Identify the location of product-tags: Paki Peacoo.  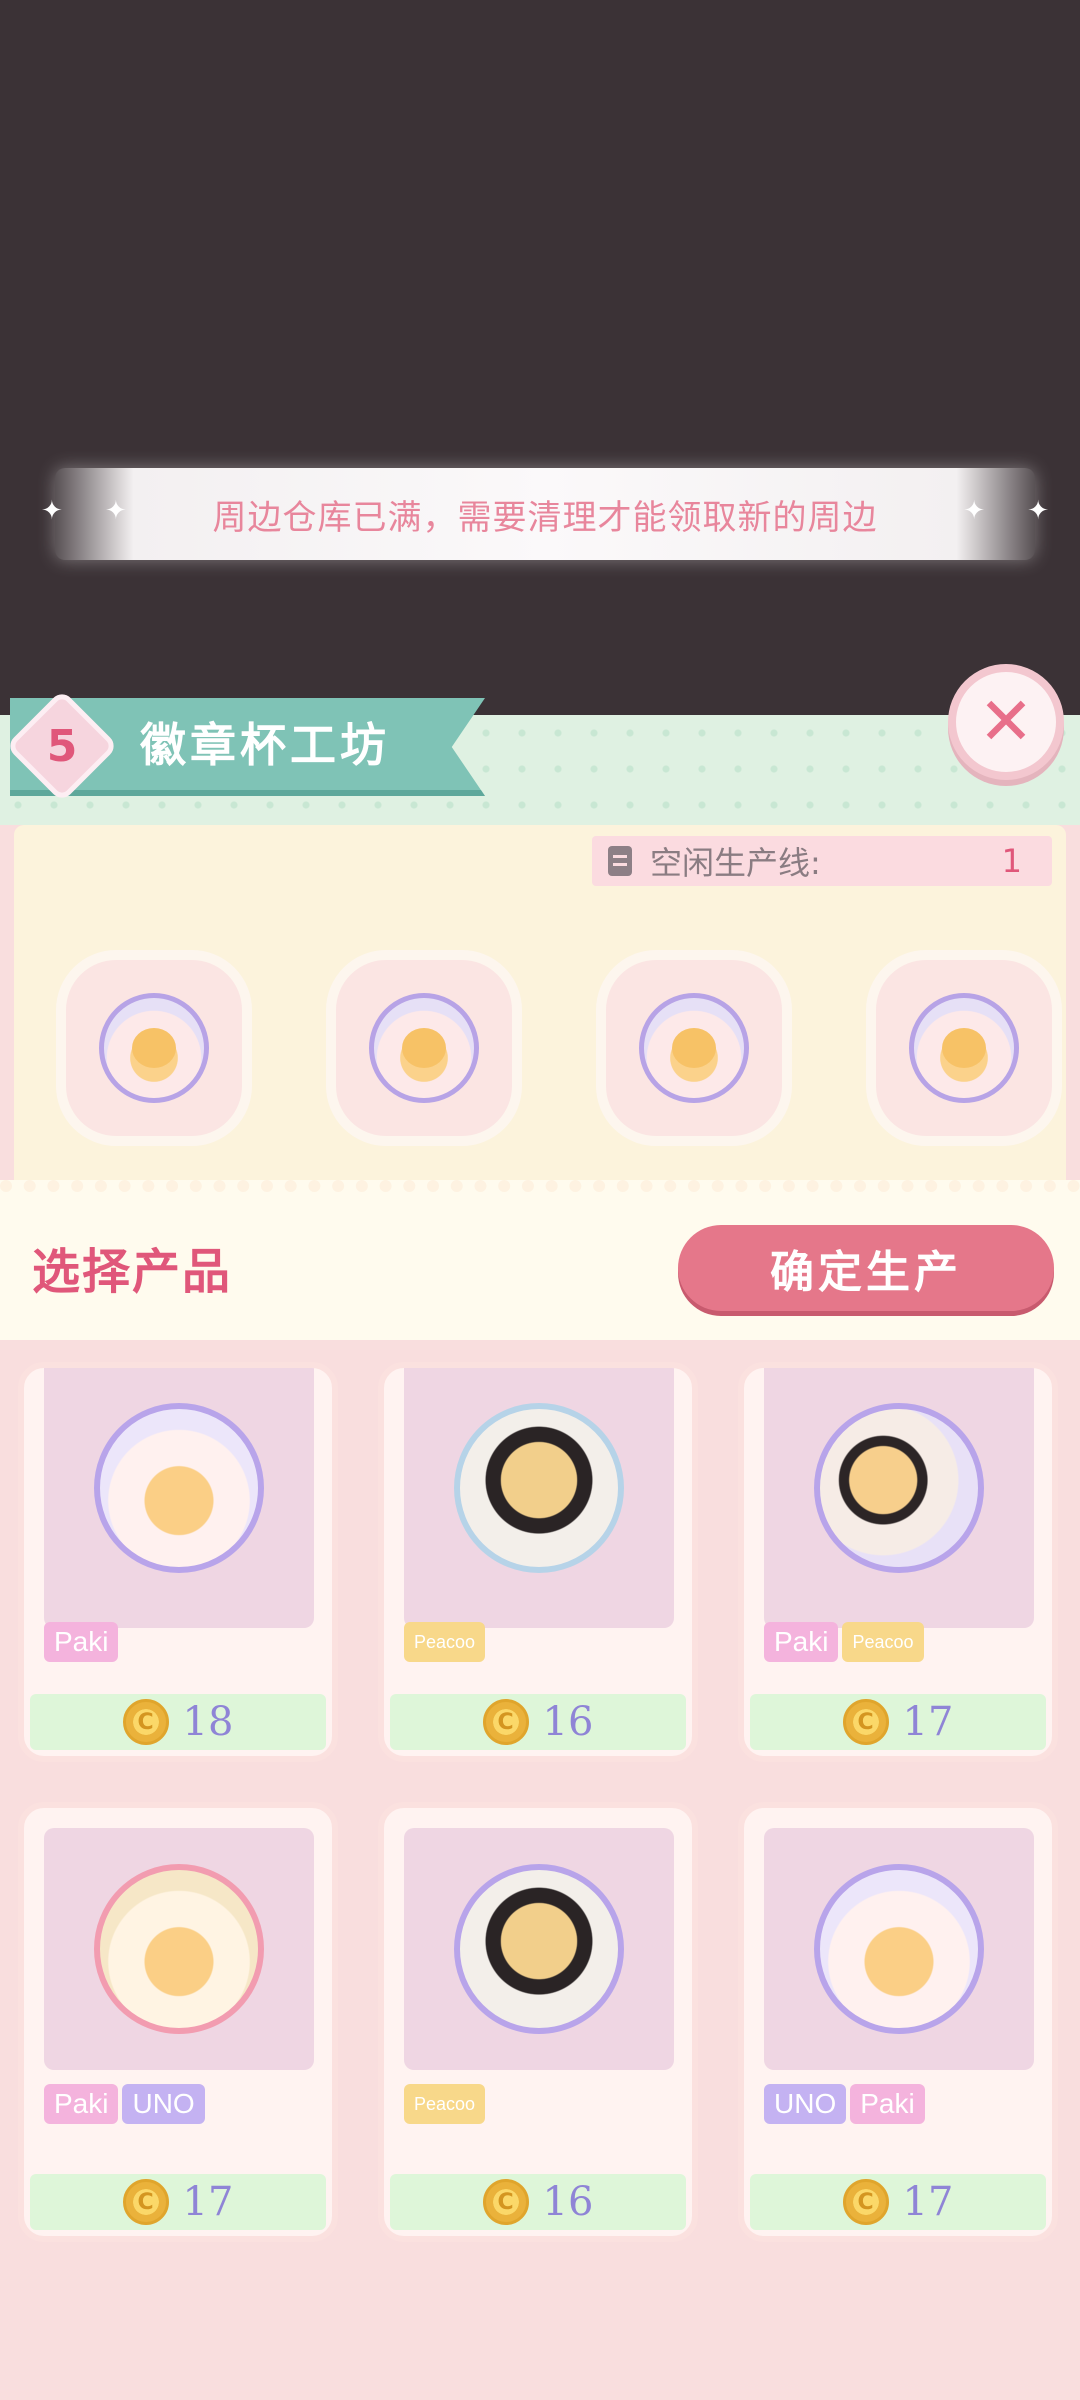
(844, 1642).